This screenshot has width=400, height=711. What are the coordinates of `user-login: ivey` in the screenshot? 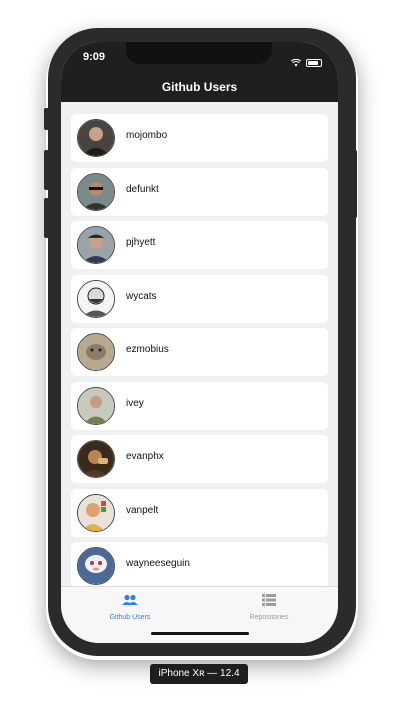 It's located at (135, 403).